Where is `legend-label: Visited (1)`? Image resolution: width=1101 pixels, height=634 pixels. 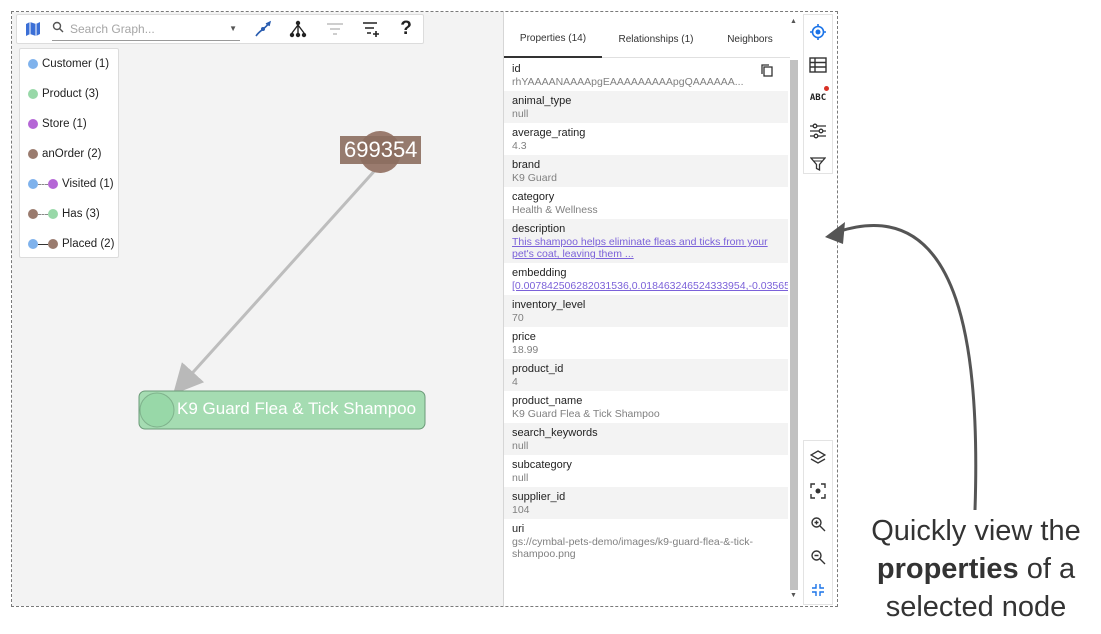
legend-label: Visited (1) is located at coordinates (88, 184).